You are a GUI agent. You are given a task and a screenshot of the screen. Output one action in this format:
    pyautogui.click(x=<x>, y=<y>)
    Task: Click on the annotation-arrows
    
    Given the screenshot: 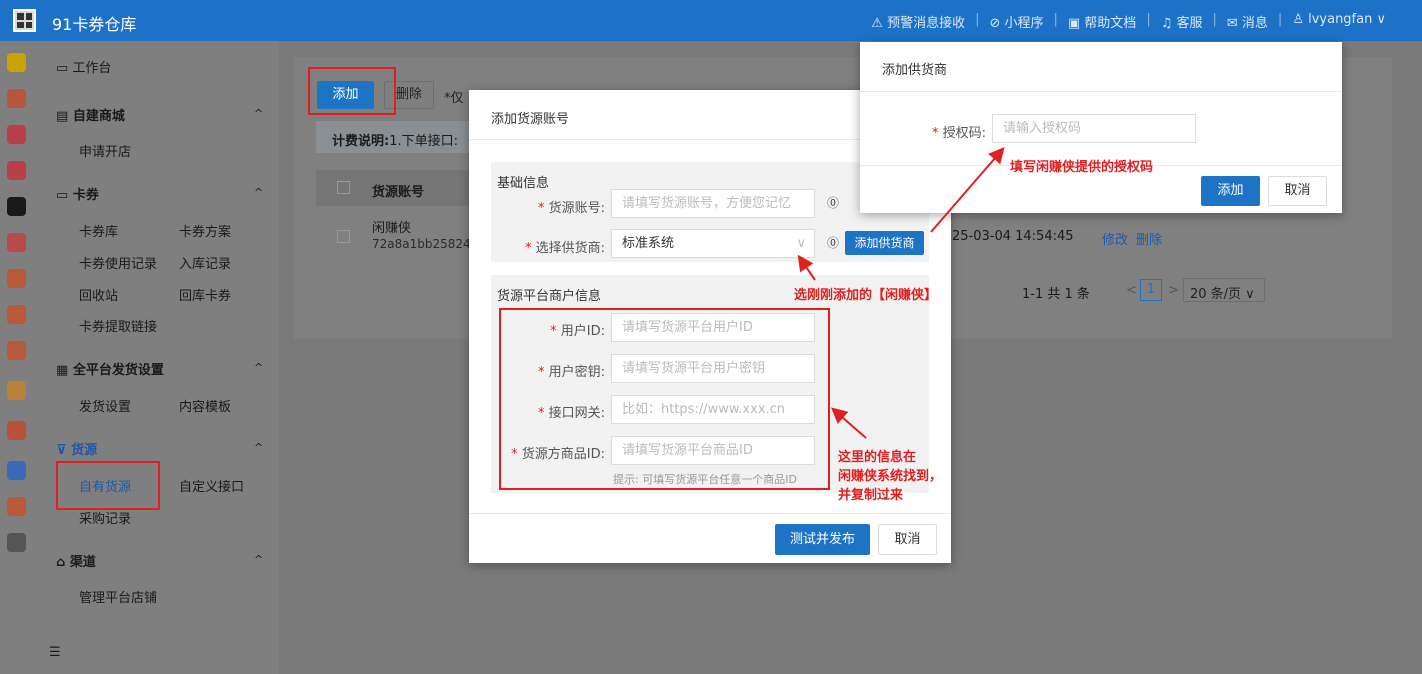 What is the action you would take?
    pyautogui.click(x=901, y=292)
    